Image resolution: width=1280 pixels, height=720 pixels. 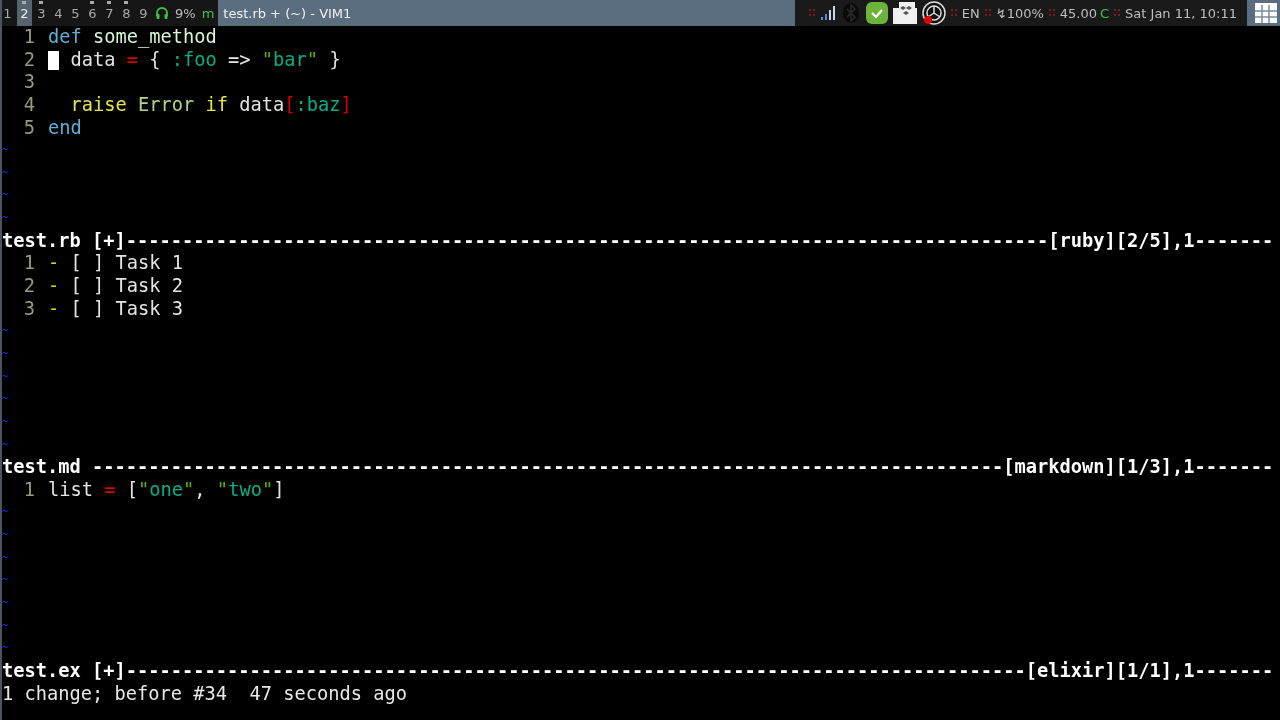 I want to click on workspace-button: 2, so click(x=24, y=13).